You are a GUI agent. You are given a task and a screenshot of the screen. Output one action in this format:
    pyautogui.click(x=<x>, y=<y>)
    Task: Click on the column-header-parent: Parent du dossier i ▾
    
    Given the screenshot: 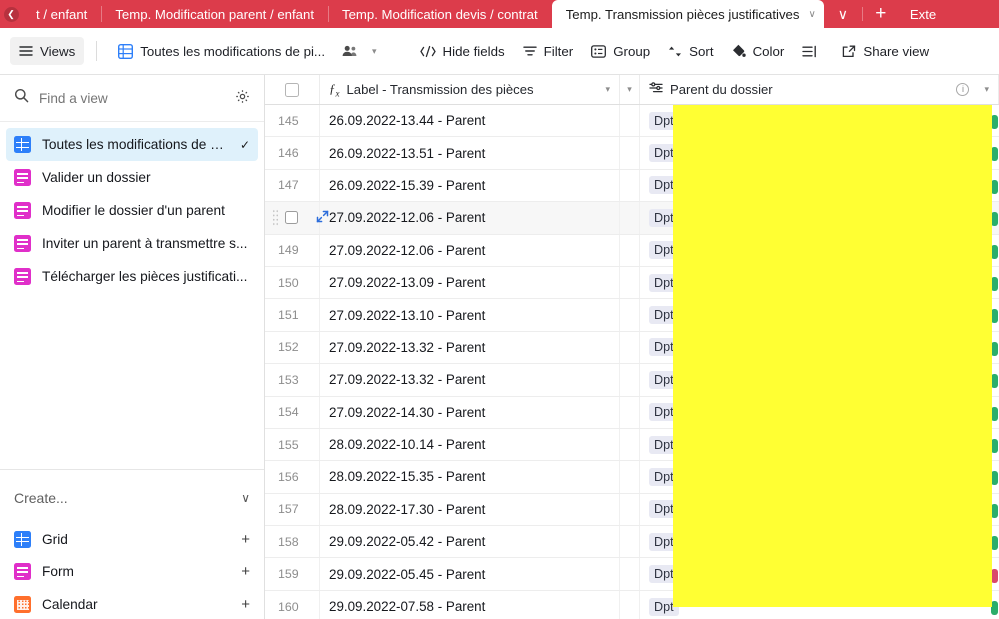 What is the action you would take?
    pyautogui.click(x=819, y=89)
    